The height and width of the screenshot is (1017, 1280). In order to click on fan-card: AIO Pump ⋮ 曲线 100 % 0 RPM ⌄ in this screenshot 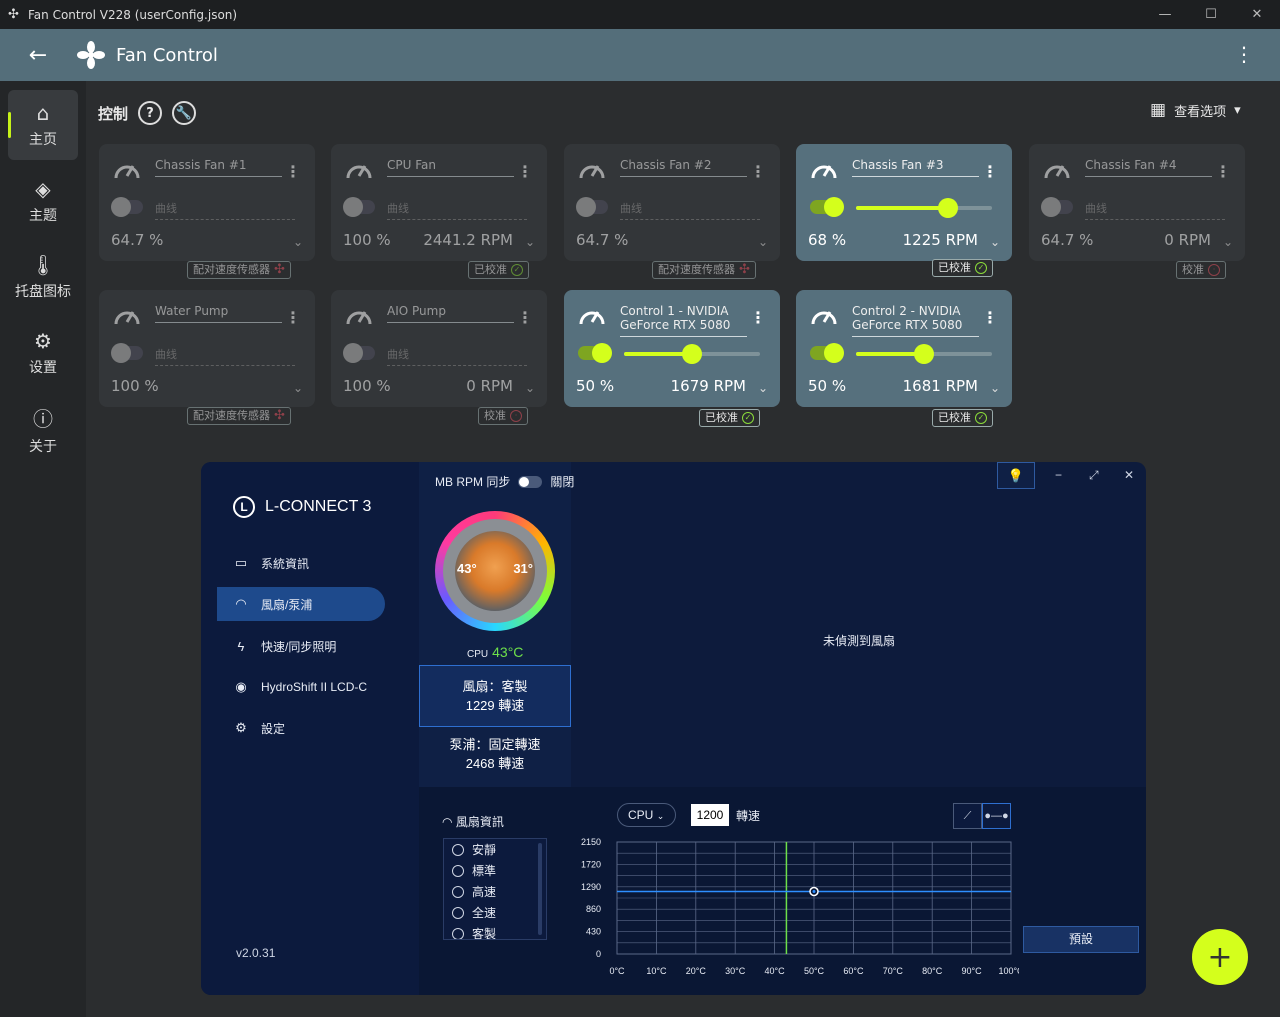, I will do `click(439, 348)`.